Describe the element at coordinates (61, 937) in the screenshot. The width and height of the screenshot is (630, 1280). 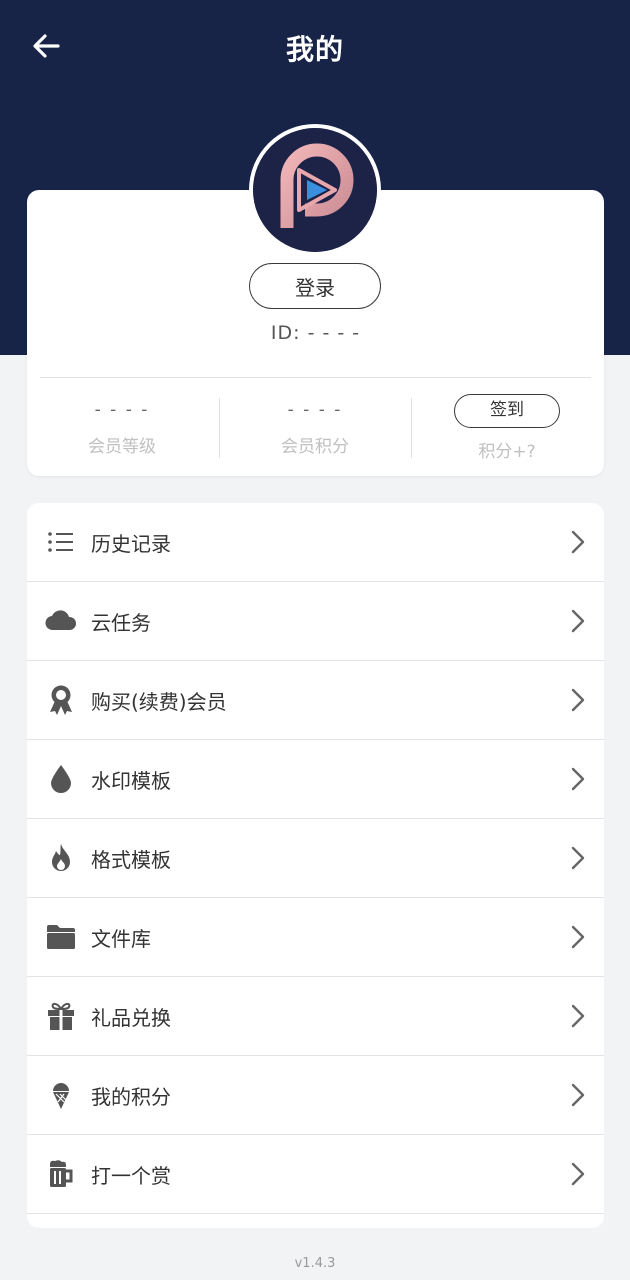
I see `folder-icon` at that location.